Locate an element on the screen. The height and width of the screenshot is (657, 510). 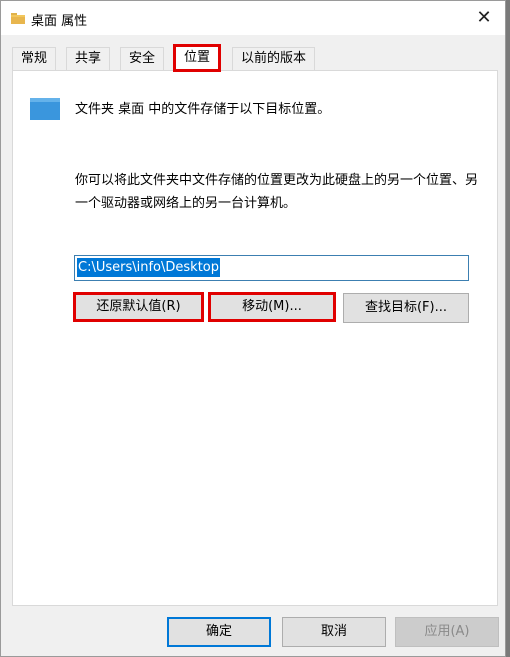
path-value: C:\Users\info\Desktop is located at coordinates (148, 267).